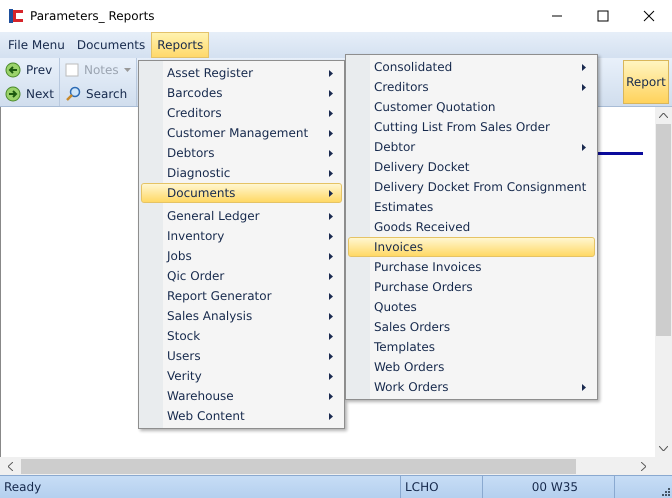 The width and height of the screenshot is (672, 498). What do you see at coordinates (36, 45) in the screenshot?
I see `menu-tab: File Menu` at bounding box center [36, 45].